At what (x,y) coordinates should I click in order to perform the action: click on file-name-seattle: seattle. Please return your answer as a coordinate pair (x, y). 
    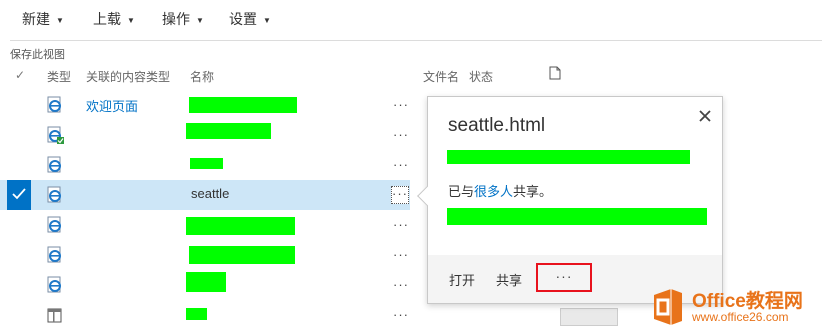
    Looking at the image, I should click on (210, 193).